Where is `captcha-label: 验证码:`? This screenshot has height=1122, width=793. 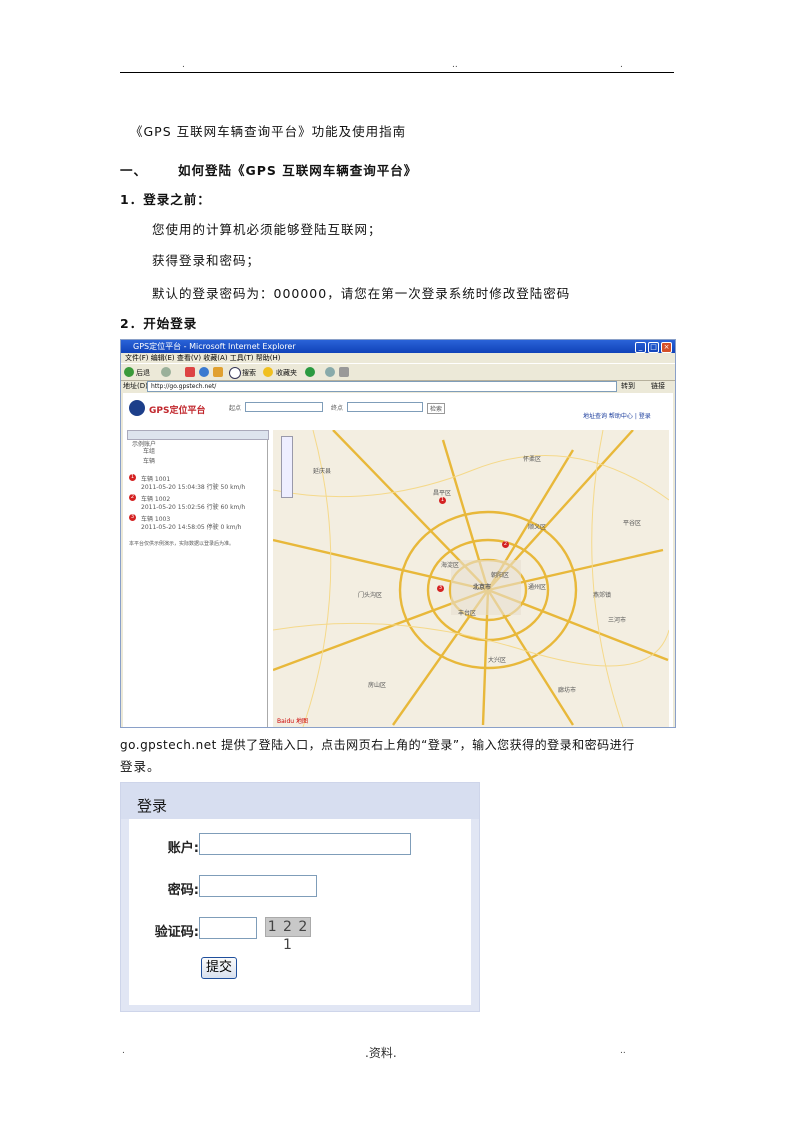
captcha-label: 验证码: is located at coordinates (176, 932).